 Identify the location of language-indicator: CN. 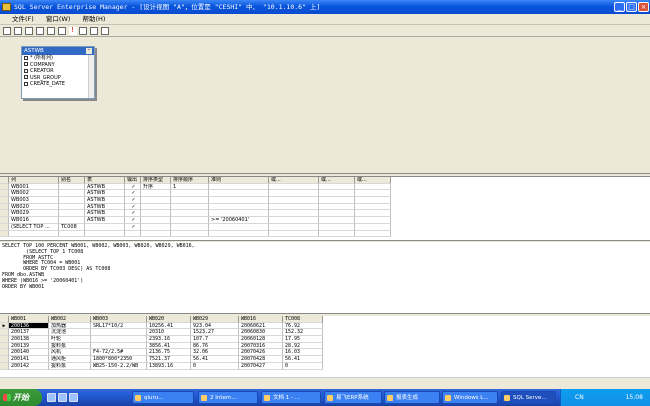
(579, 397).